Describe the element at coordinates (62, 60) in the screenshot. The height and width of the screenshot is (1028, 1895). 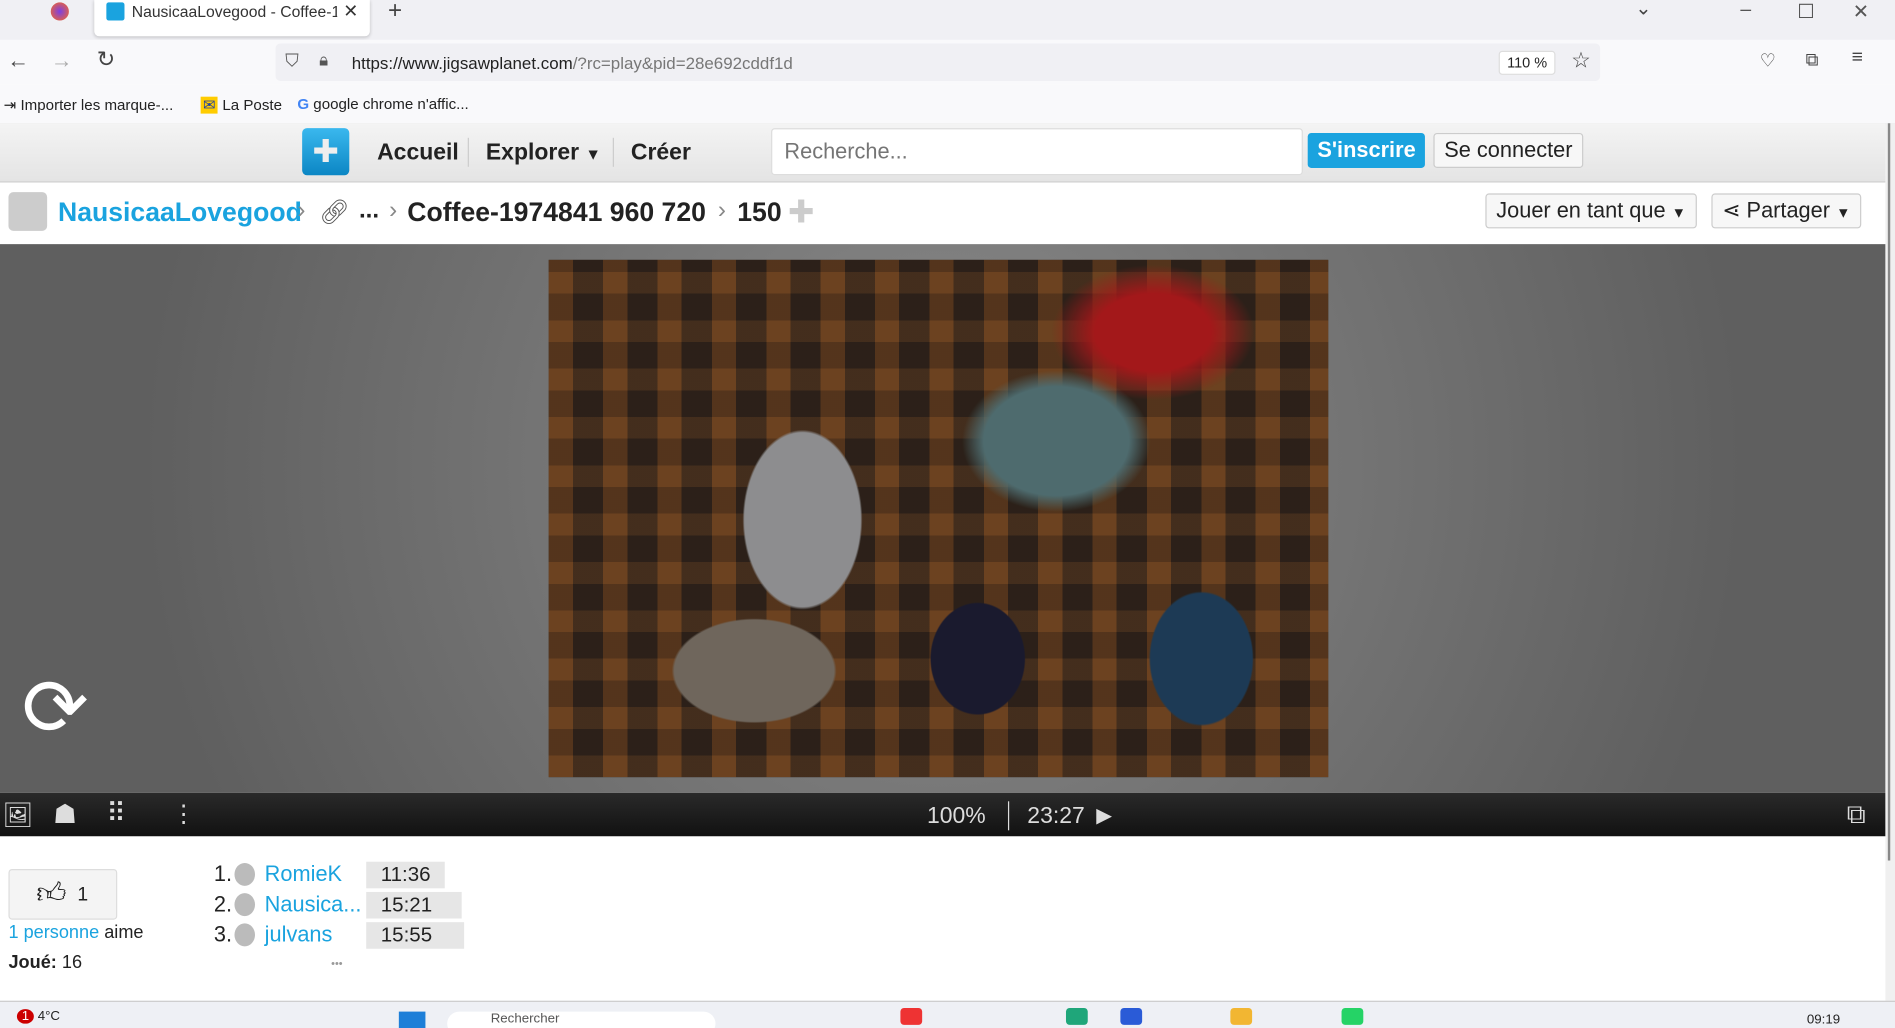
I see `forward-icon: →` at that location.